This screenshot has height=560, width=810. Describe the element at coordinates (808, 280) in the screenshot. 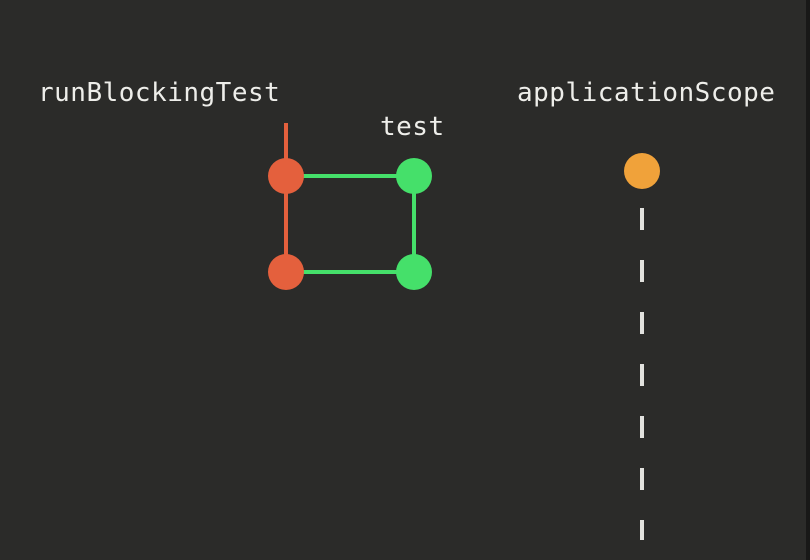

I see `right-edge-strip` at that location.